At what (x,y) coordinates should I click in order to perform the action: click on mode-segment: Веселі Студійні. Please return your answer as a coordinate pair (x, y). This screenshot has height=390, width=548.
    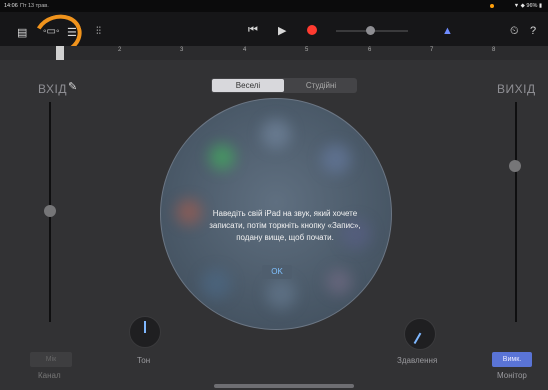
    Looking at the image, I should click on (284, 85).